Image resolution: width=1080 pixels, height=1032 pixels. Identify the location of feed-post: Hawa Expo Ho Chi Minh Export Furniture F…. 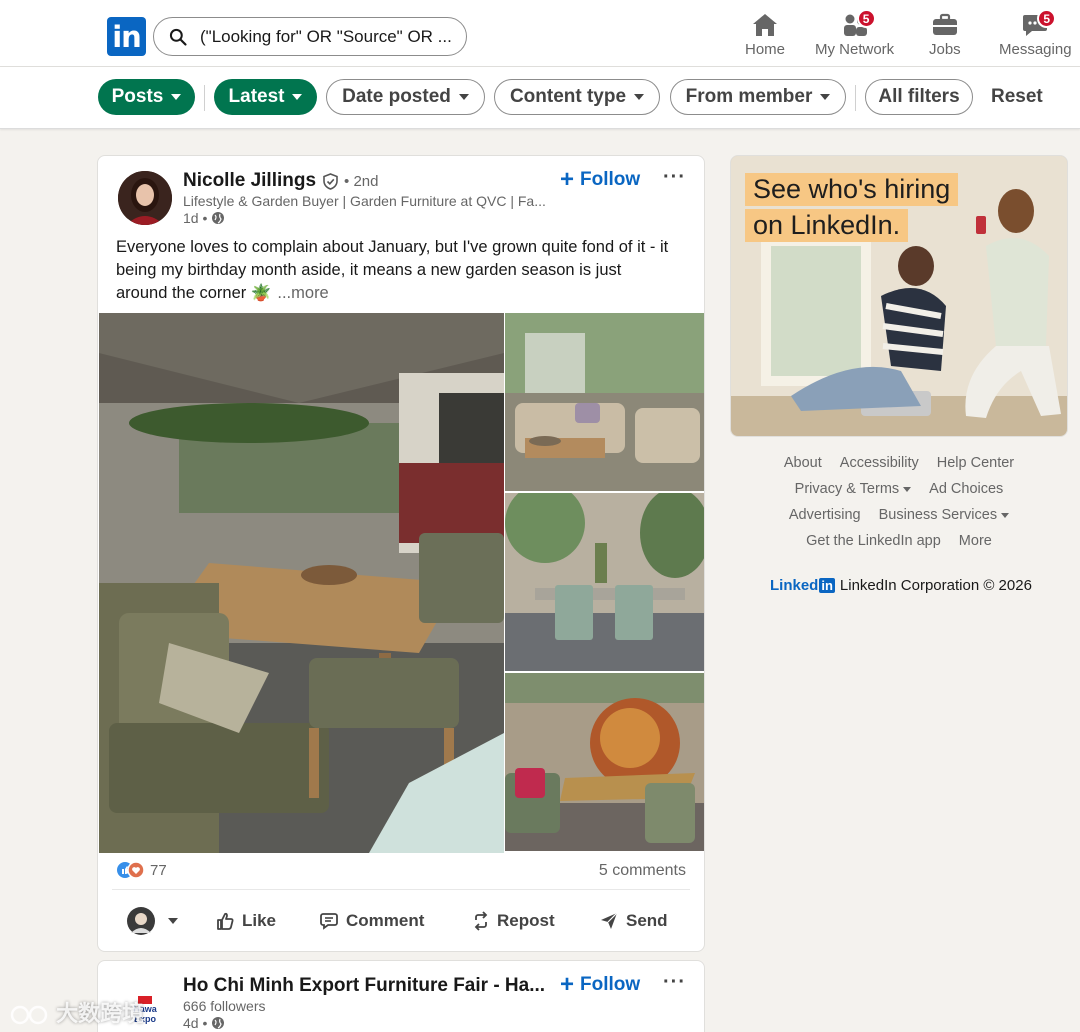
(401, 996).